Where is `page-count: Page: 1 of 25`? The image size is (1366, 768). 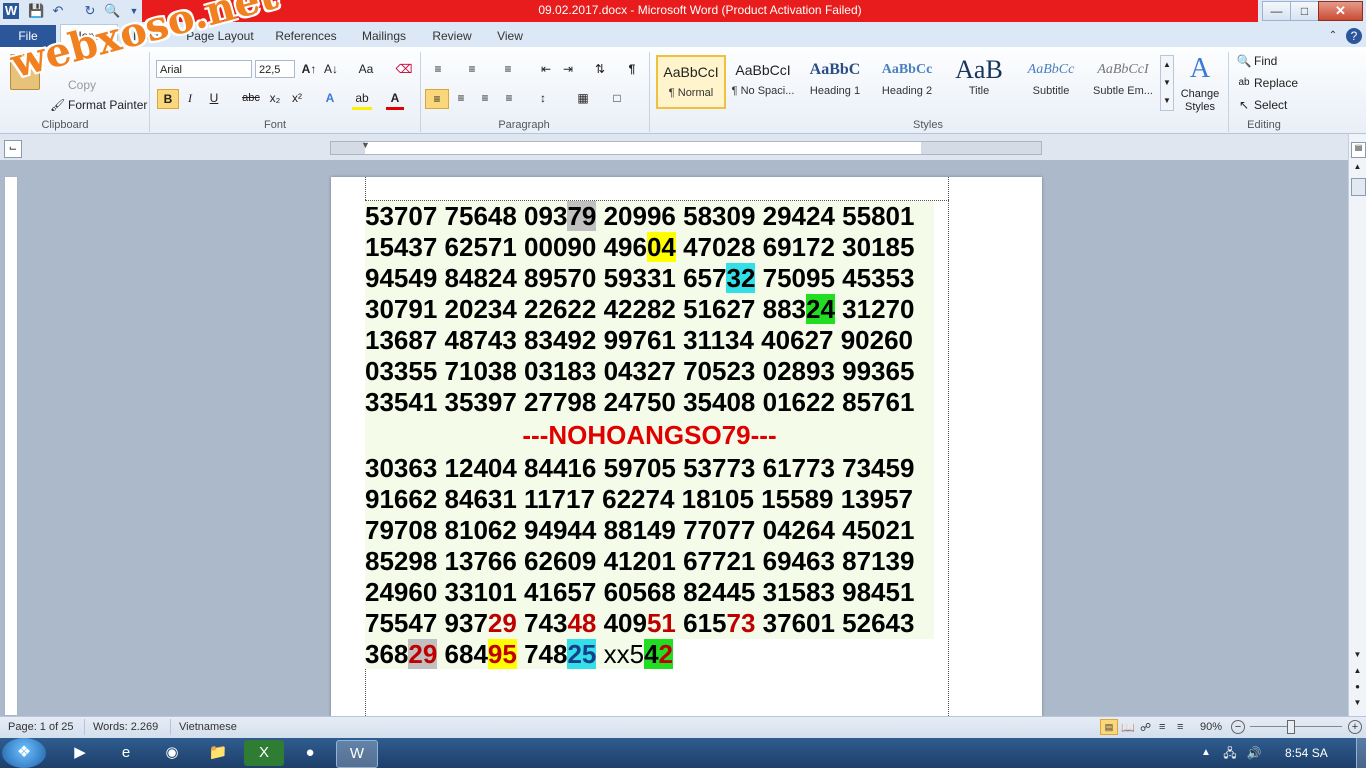 page-count: Page: 1 of 25 is located at coordinates (40, 727).